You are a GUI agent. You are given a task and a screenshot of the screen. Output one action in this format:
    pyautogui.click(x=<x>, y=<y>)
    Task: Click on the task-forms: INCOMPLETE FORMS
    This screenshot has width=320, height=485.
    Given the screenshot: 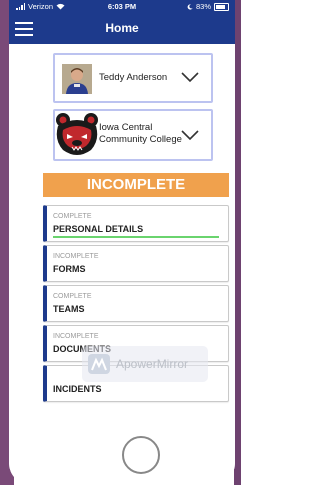 What is the action you would take?
    pyautogui.click(x=136, y=263)
    